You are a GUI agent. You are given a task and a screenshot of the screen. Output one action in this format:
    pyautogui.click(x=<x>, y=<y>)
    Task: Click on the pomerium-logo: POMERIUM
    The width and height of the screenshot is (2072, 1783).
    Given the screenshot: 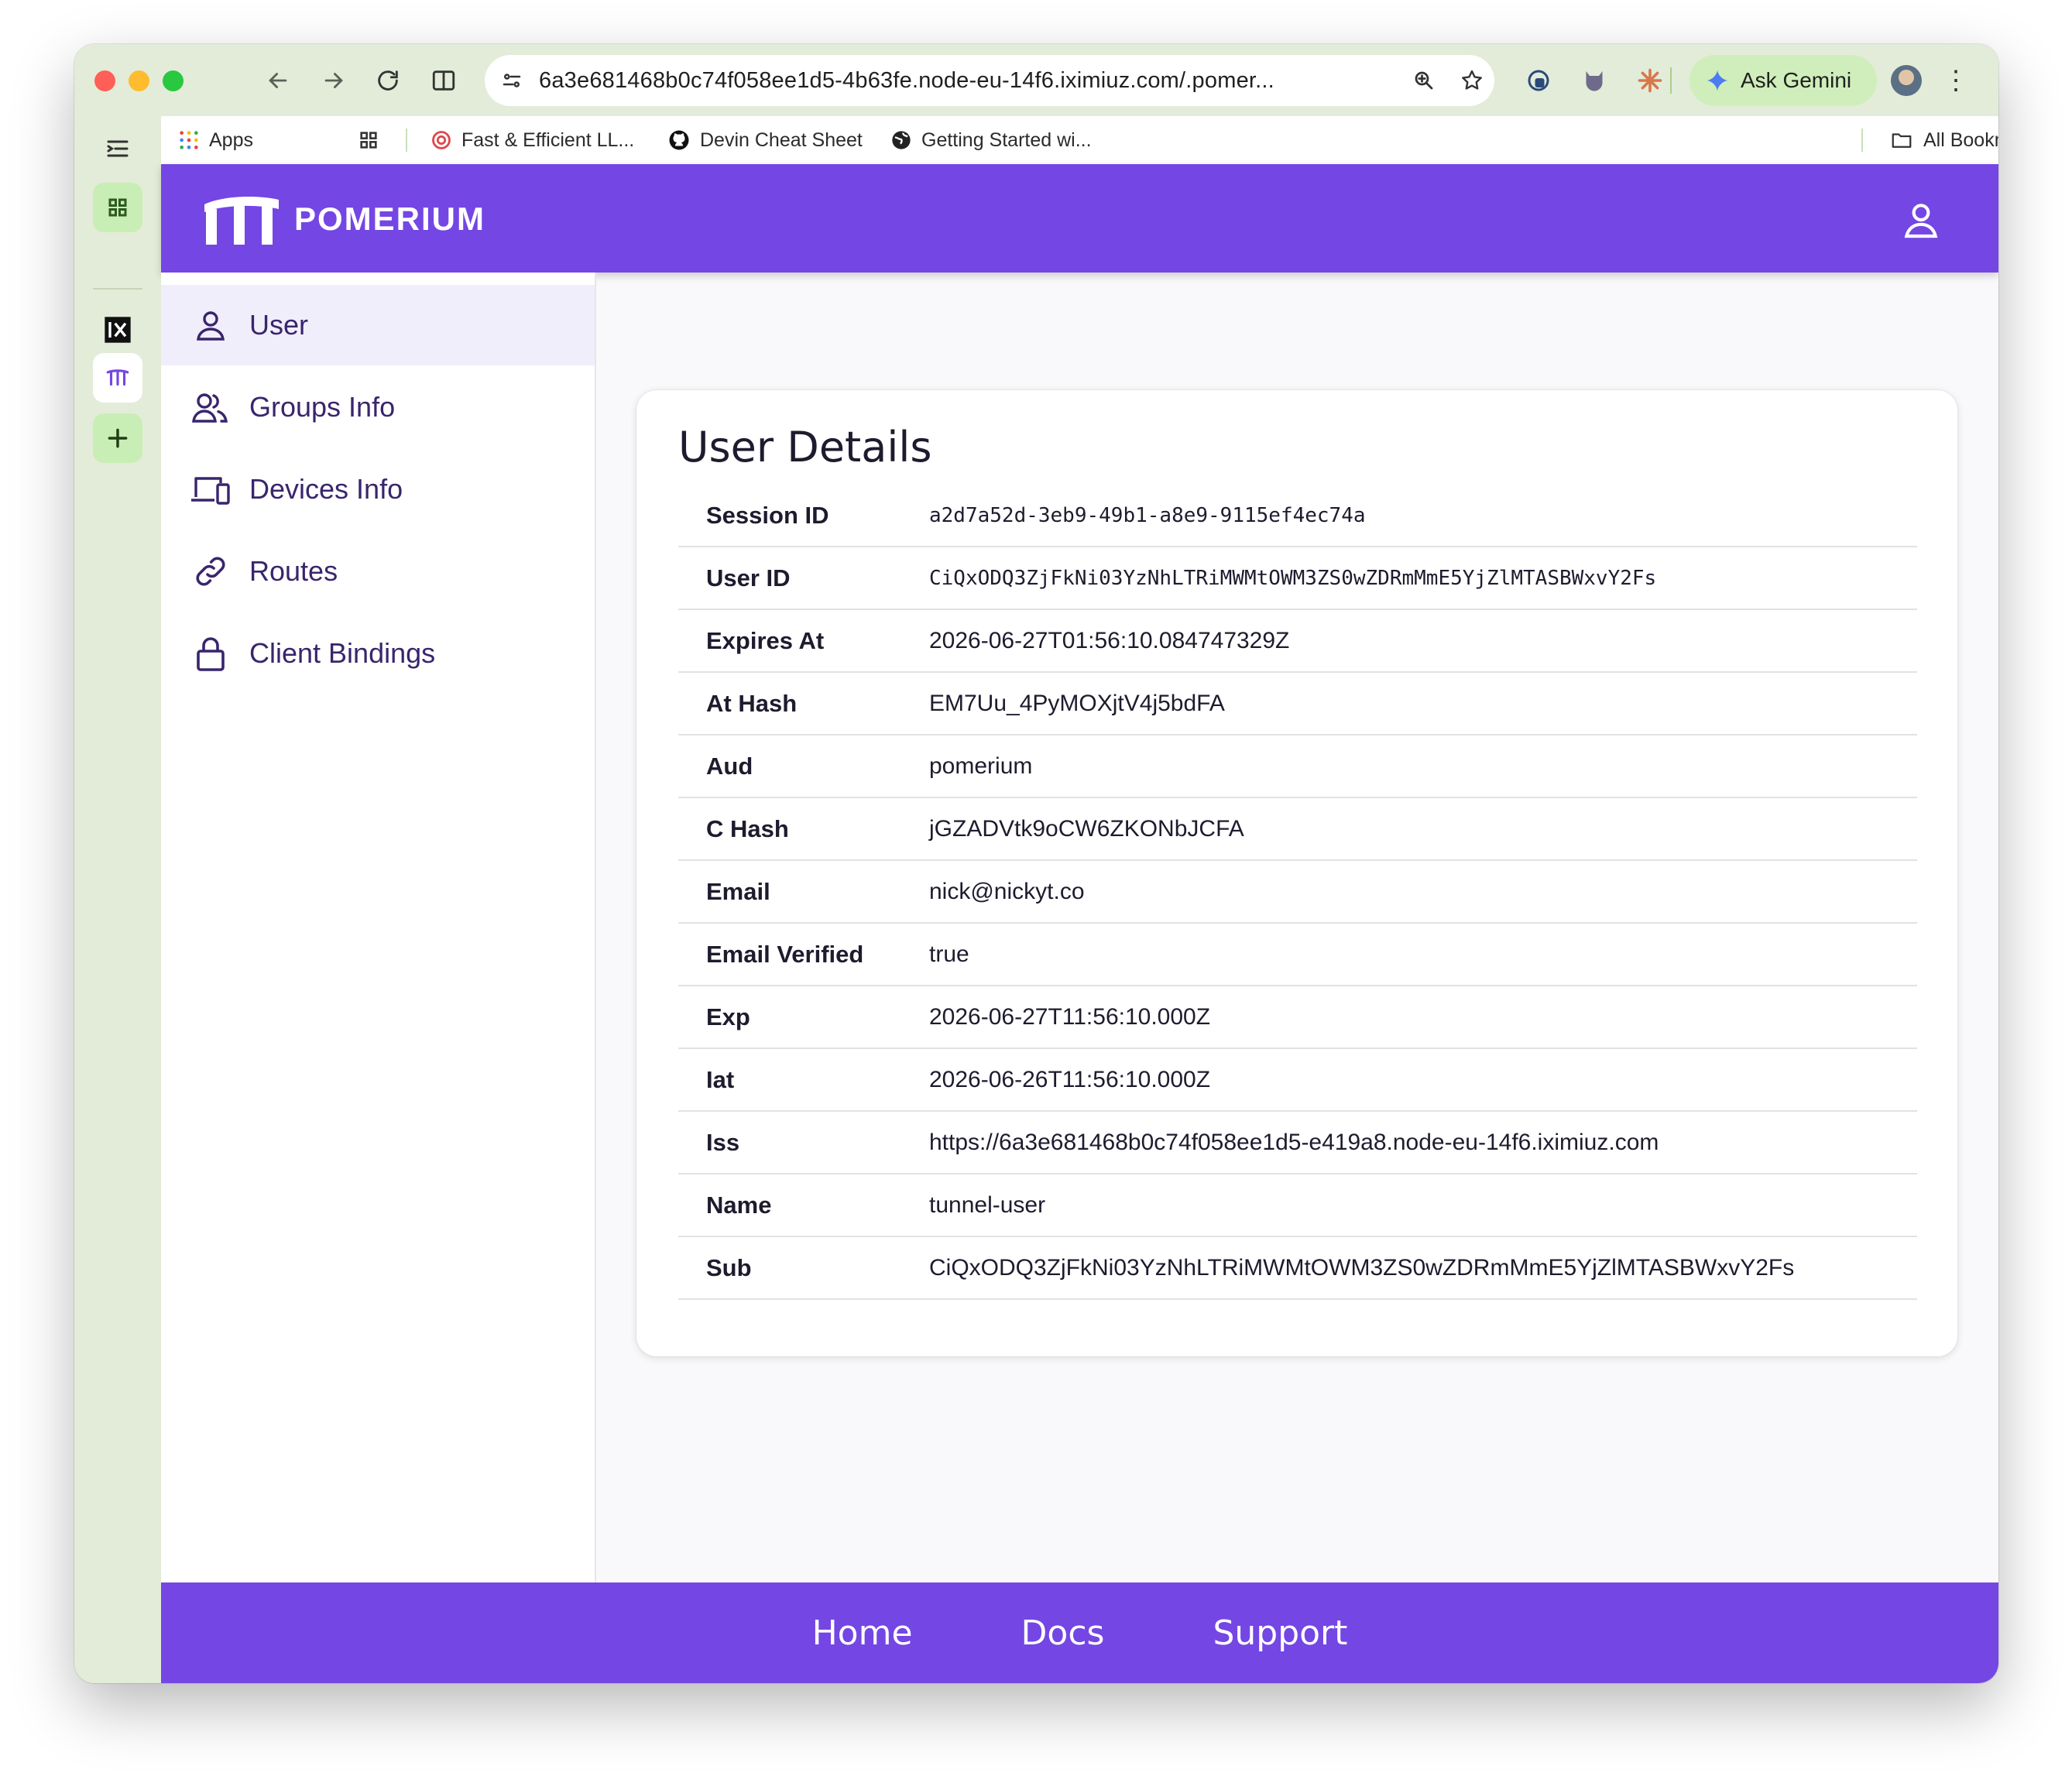 What is the action you would take?
    pyautogui.click(x=343, y=219)
    